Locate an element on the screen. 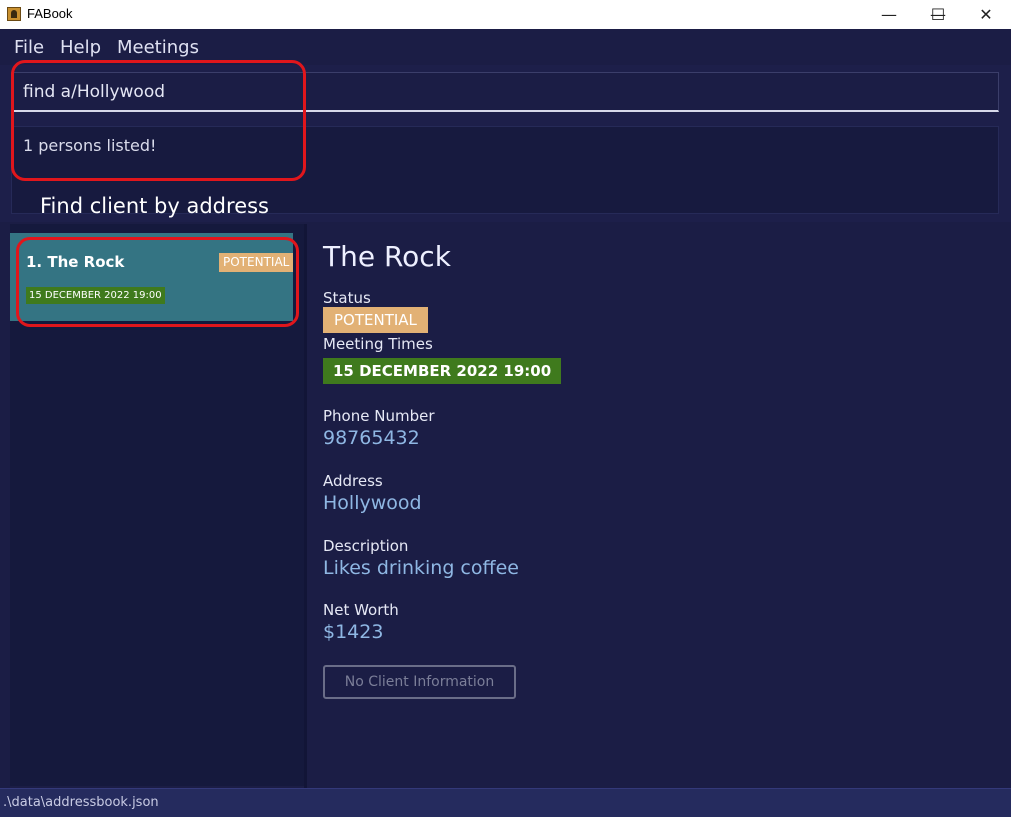 The width and height of the screenshot is (1011, 817). annotation-caption: Find client by address is located at coordinates (154, 206).